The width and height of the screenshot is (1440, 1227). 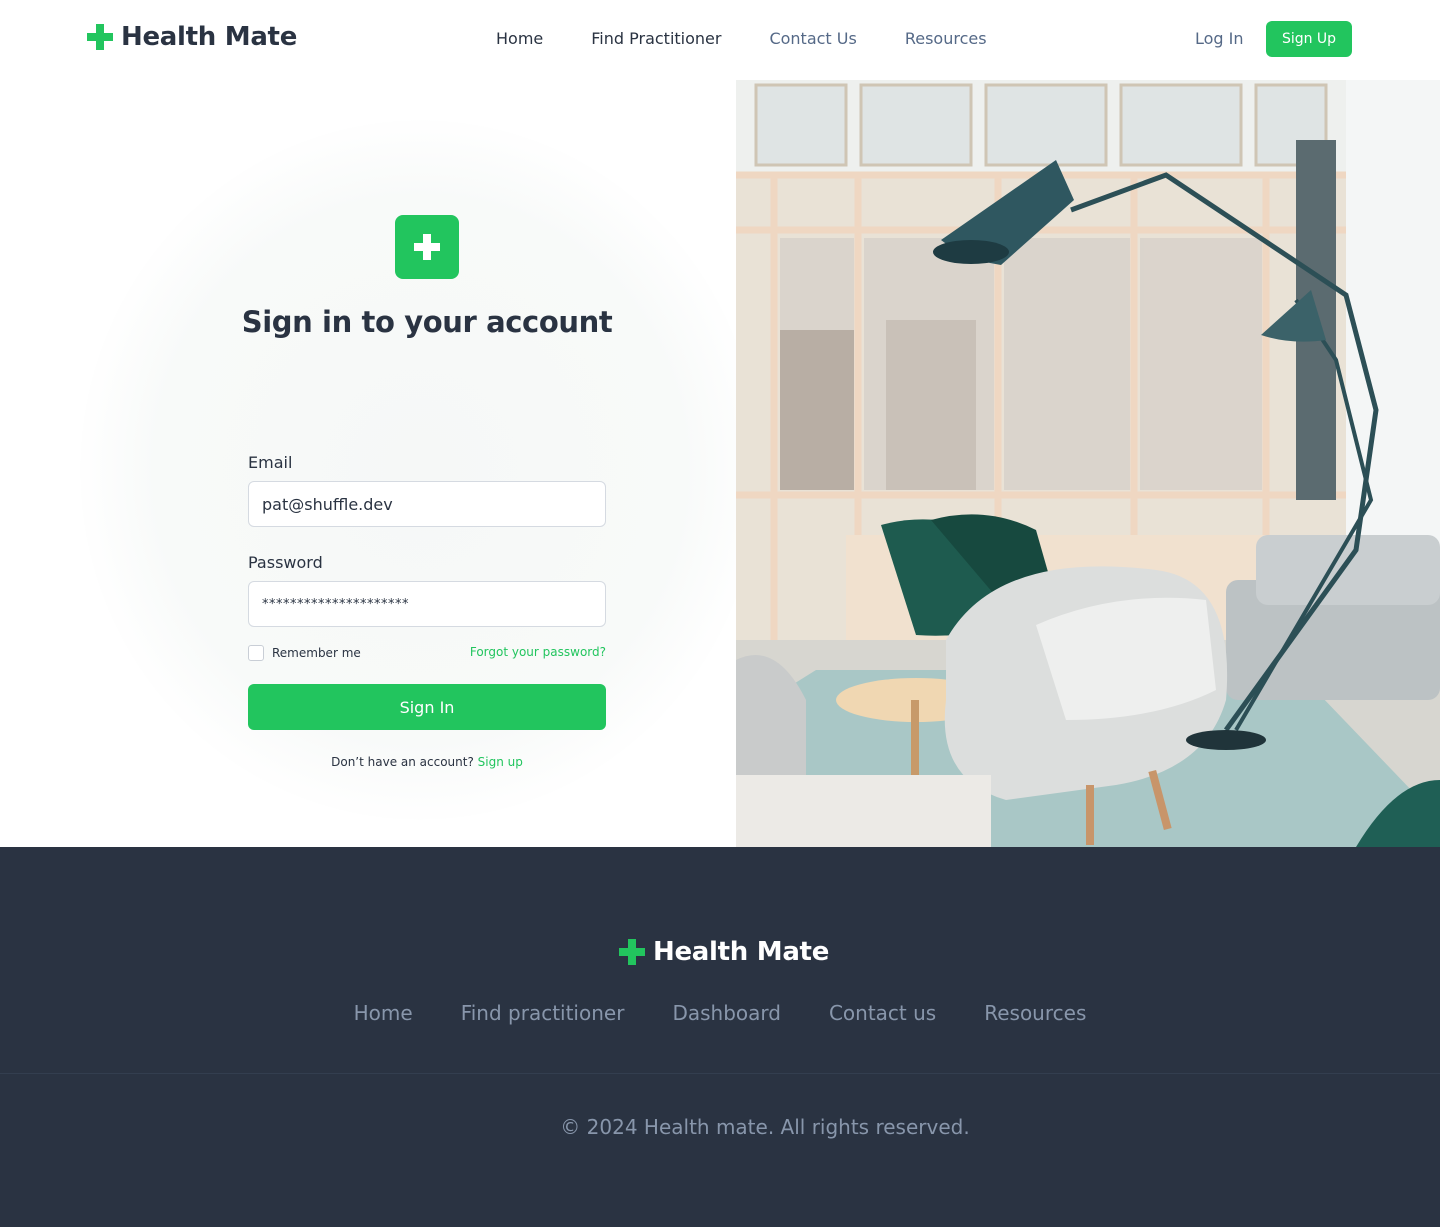 What do you see at coordinates (427, 322) in the screenshot?
I see `page-title: Sign in to your account` at bounding box center [427, 322].